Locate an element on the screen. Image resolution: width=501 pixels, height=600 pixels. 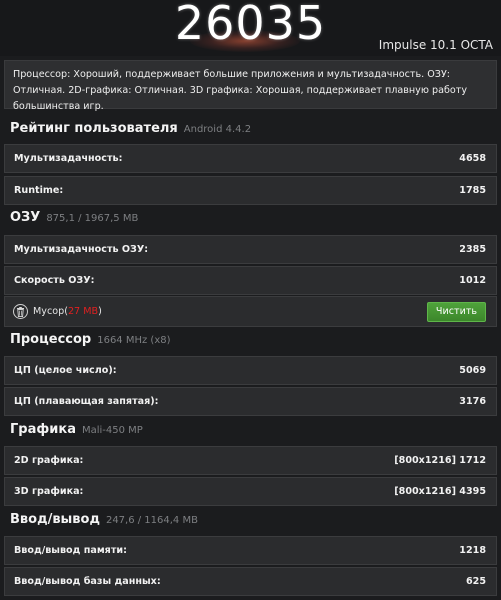
score-value: 5069 is located at coordinates (472, 370).